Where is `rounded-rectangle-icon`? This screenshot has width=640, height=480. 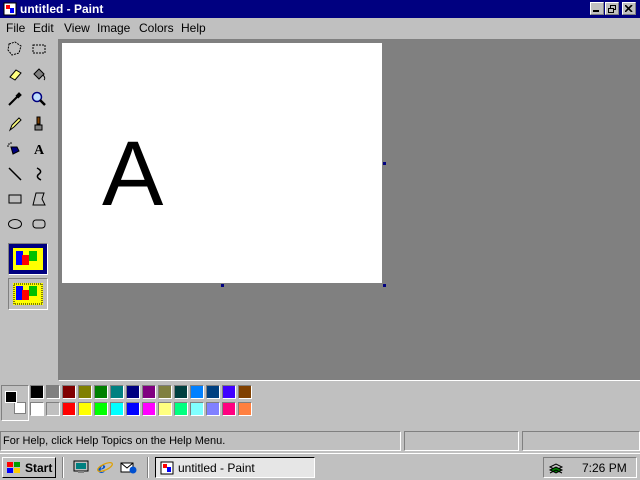
rounded-rectangle-icon is located at coordinates (39, 224).